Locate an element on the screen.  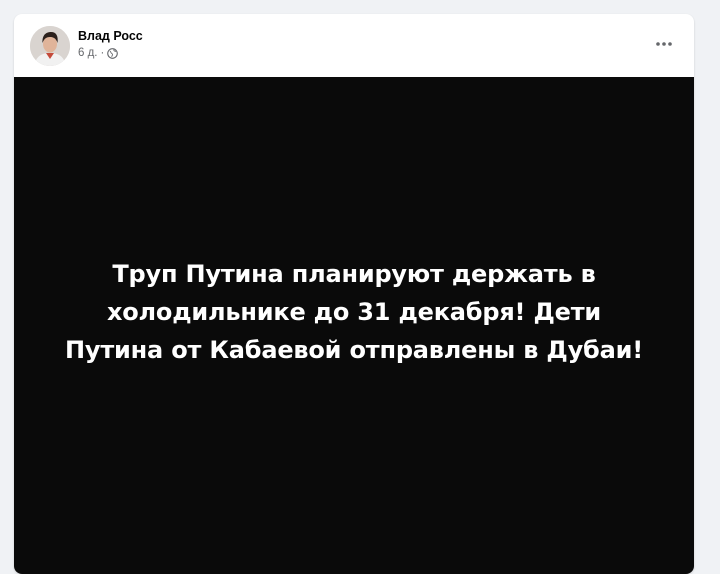
post-header: Влад Росс 6 д. · is located at coordinates (354, 45).